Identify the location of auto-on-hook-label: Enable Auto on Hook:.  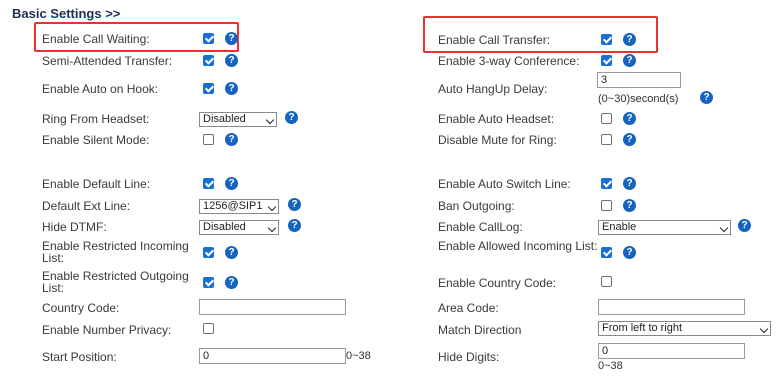
(100, 89).